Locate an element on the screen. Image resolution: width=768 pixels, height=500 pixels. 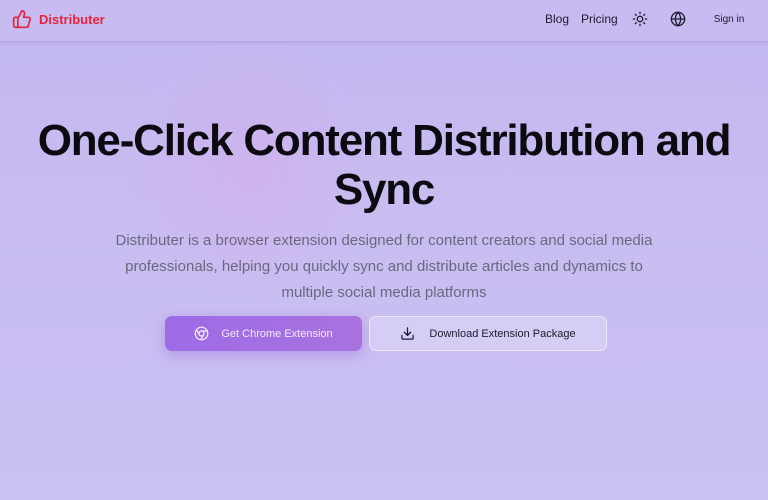
thumbs-up-icon is located at coordinates (21, 19).